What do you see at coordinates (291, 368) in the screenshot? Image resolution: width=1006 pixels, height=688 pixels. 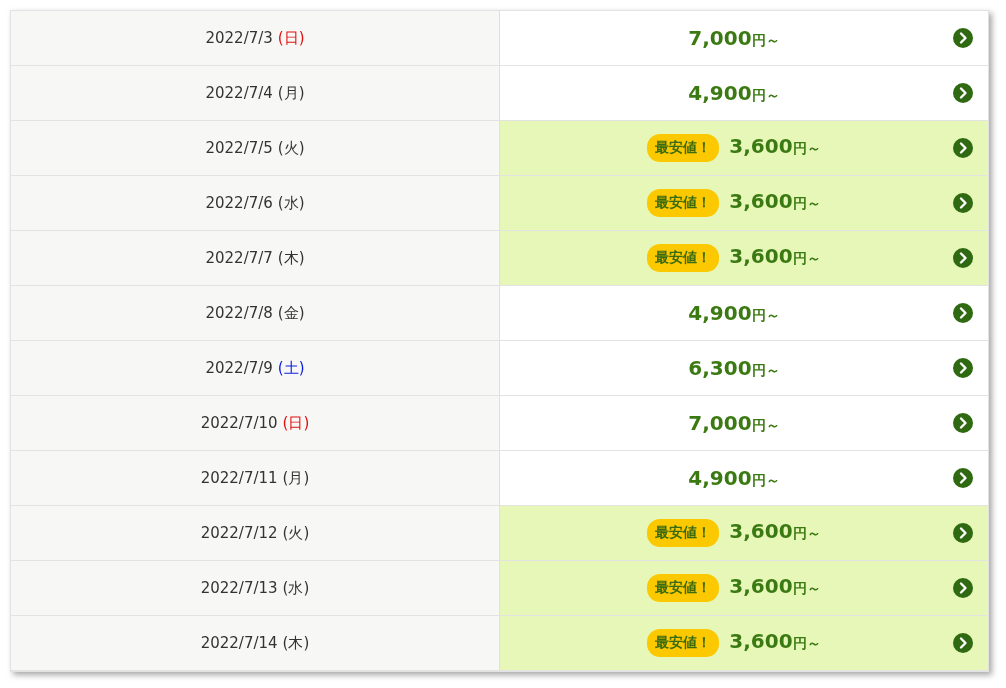 I see `weekday-text: (土)` at bounding box center [291, 368].